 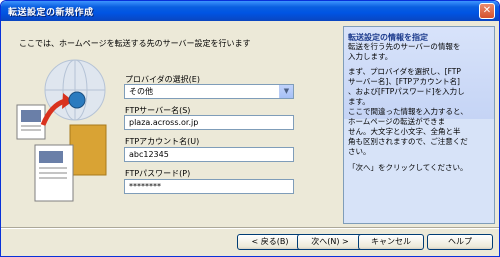 What do you see at coordinates (158, 173) in the screenshot?
I see `ftp-password-label: FTPパスワード(P)` at bounding box center [158, 173].